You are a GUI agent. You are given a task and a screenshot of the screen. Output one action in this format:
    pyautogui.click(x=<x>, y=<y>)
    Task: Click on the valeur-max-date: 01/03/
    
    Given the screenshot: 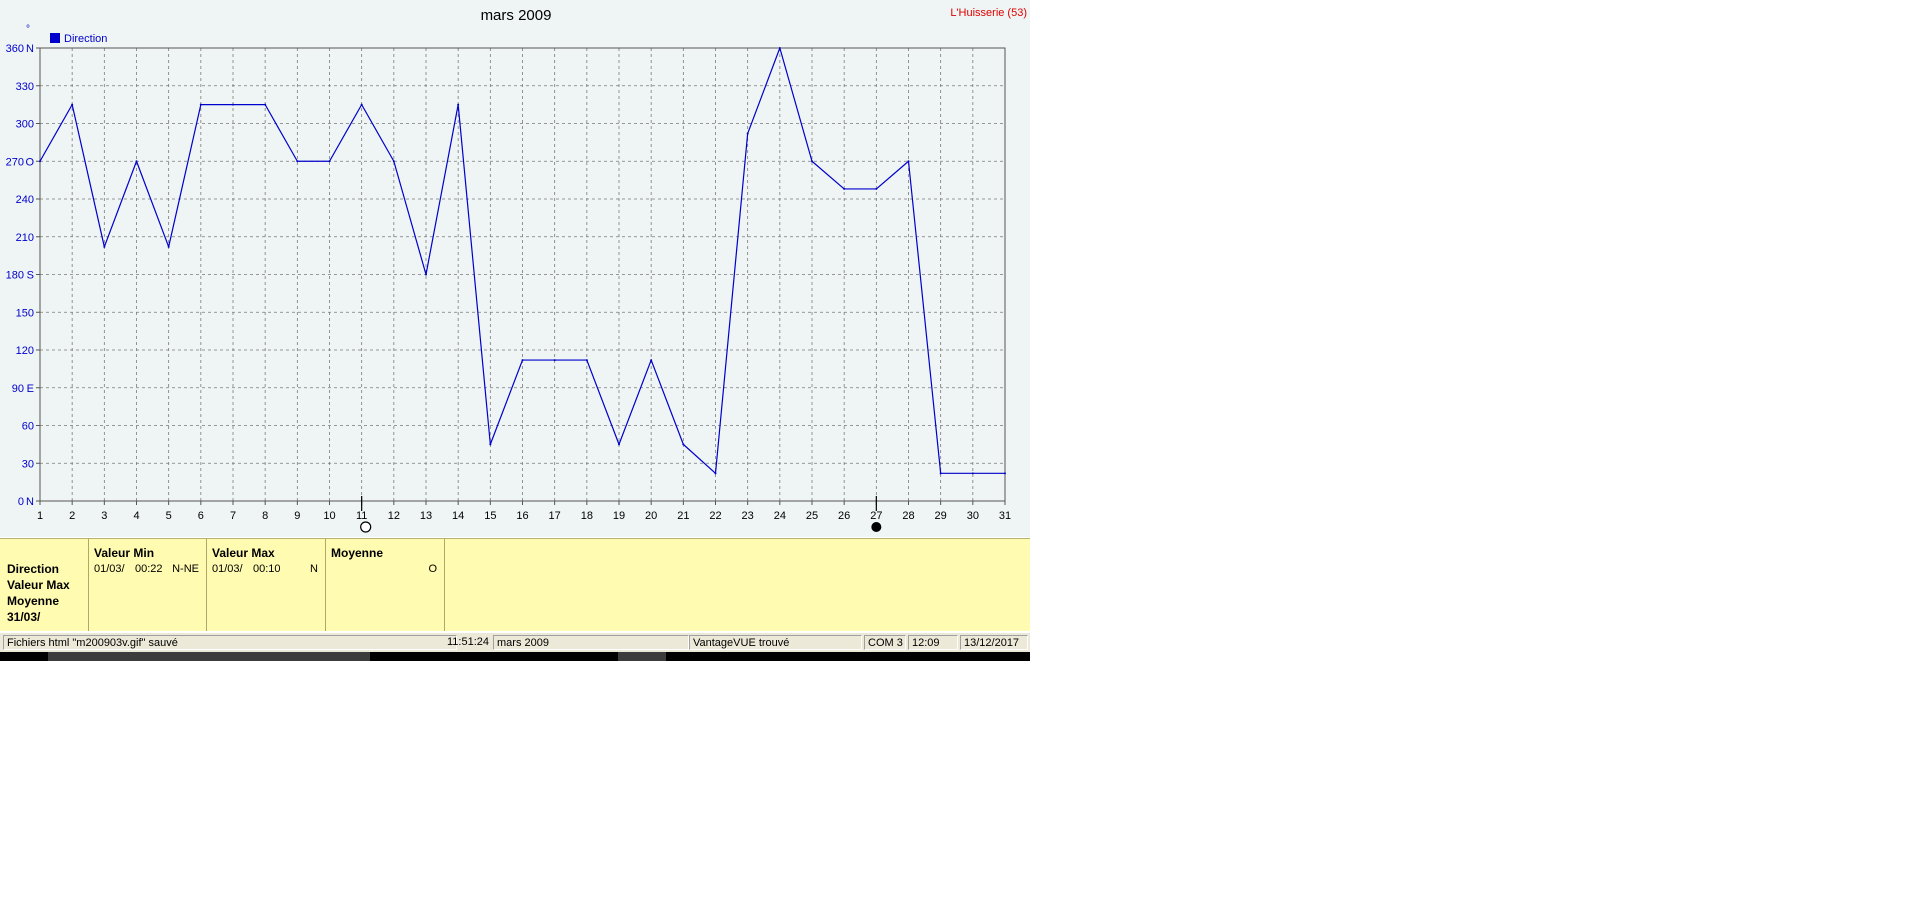 What is the action you would take?
    pyautogui.click(x=227, y=569)
    